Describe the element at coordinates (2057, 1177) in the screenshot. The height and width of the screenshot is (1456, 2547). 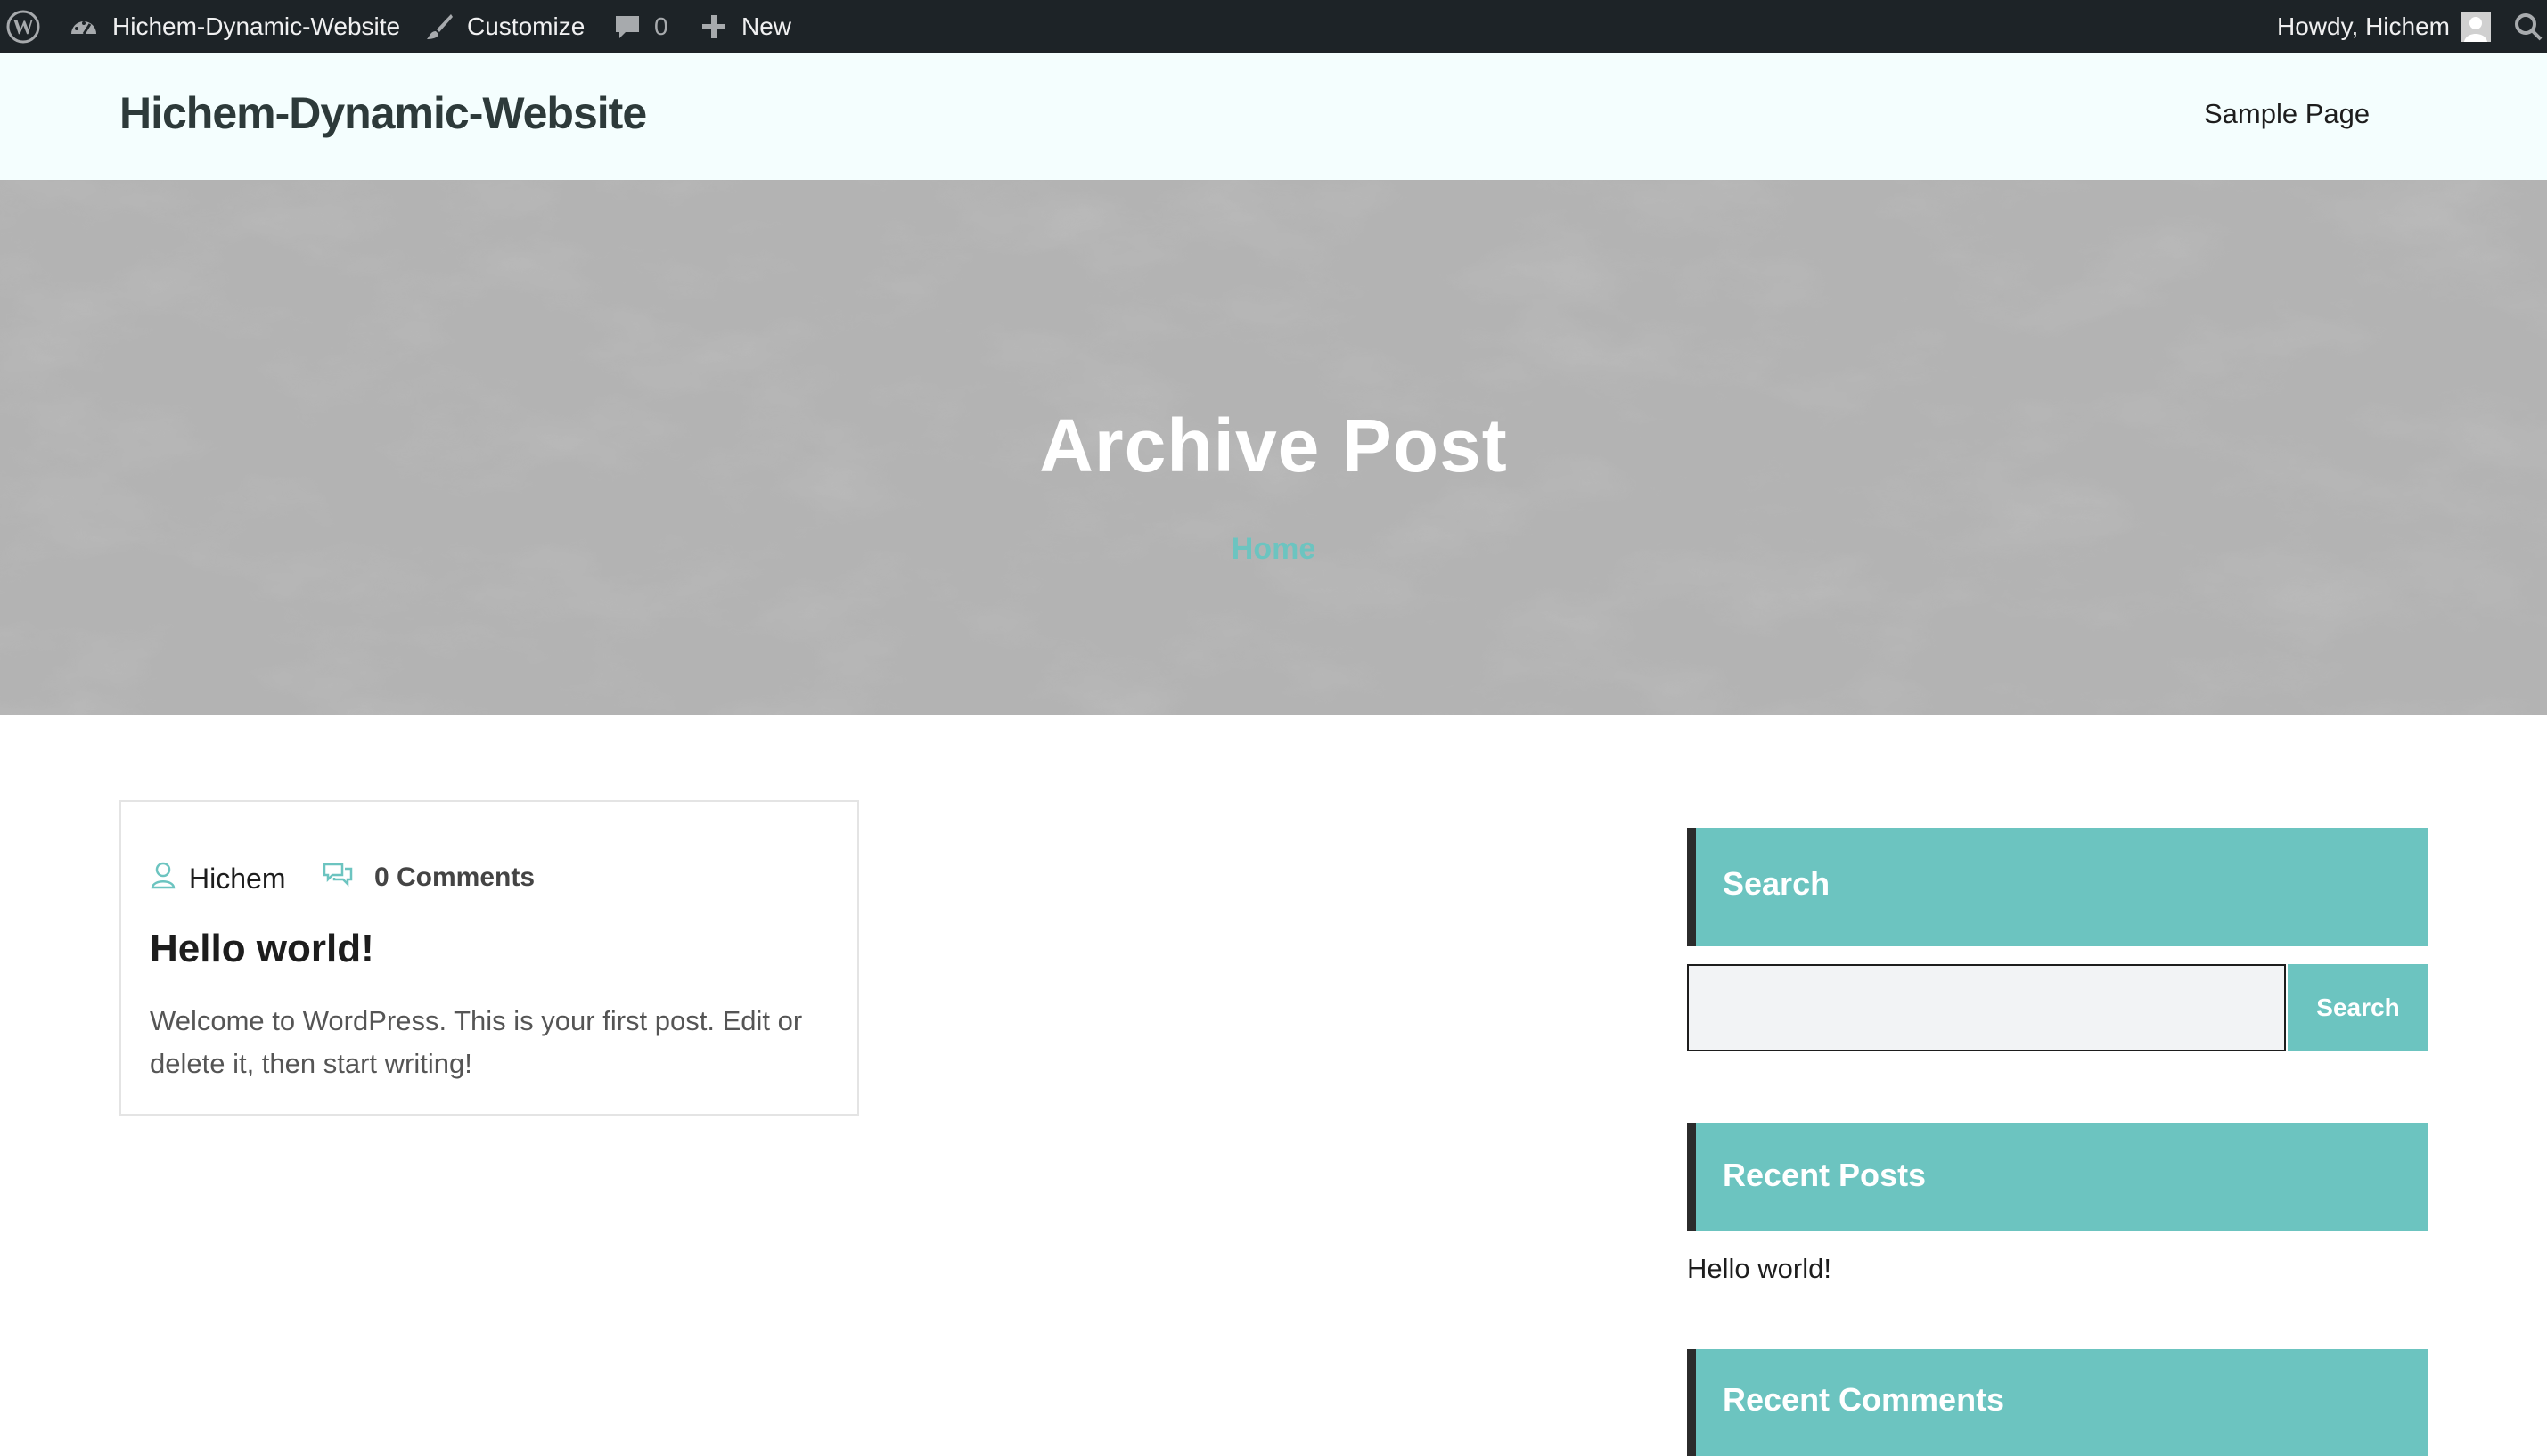
I see `recent-posts-widget-title: Recent Posts` at that location.